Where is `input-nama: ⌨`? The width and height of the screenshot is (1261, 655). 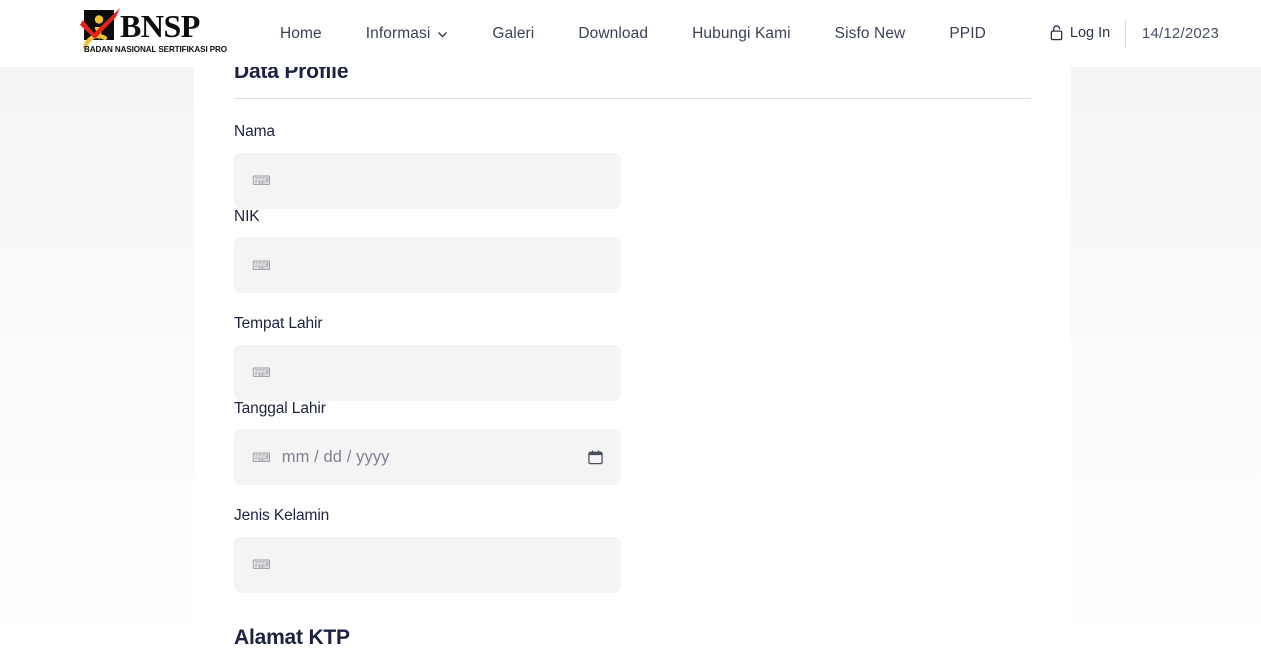
input-nama: ⌨ is located at coordinates (427, 180).